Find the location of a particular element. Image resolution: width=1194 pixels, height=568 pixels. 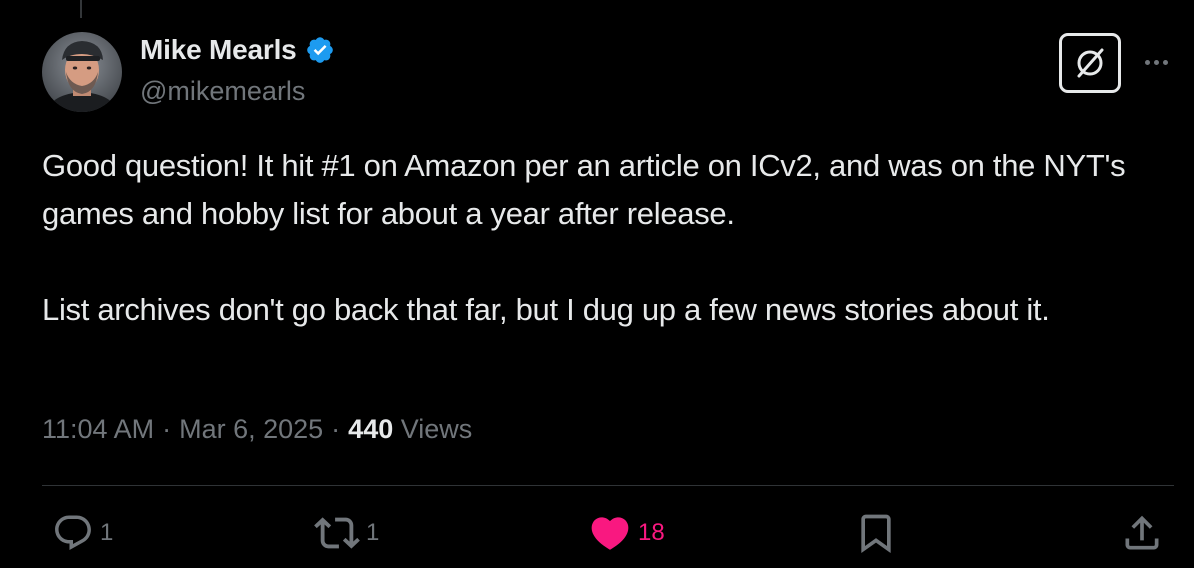

tweet-meta: 11:04 AM · Mar 6, 2025 · 440 Views is located at coordinates (257, 429).